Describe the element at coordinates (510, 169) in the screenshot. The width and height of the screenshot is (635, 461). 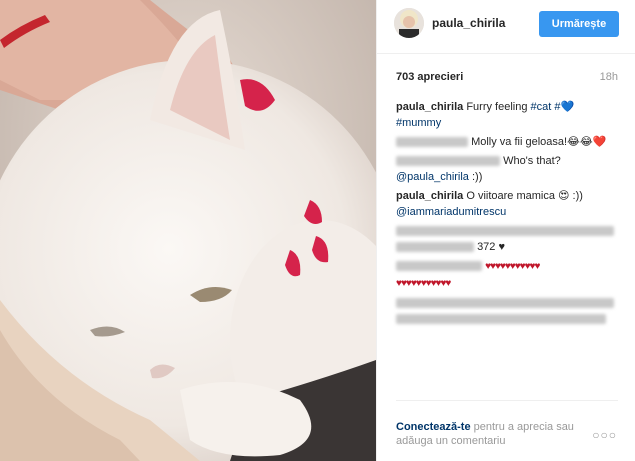
I see `comment: Who's that? @paula_chirila :))` at that location.